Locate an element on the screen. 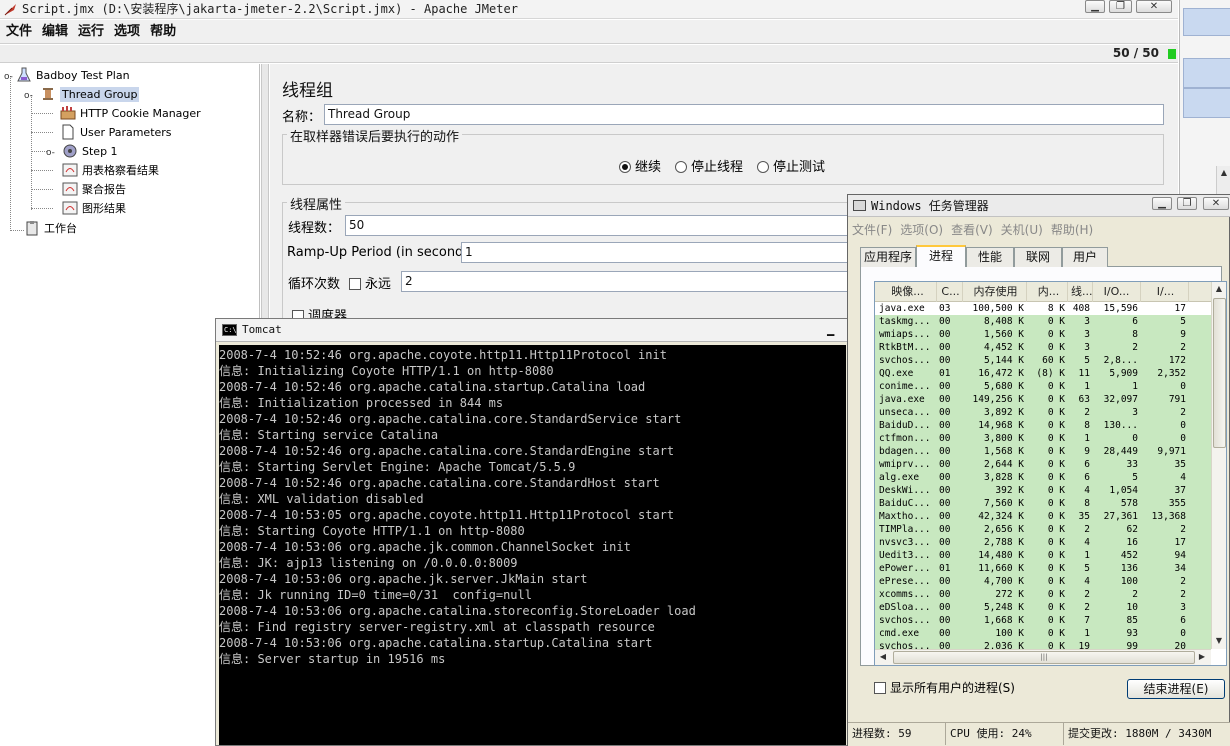  table-cell: 4 is located at coordinates (1087, 542).